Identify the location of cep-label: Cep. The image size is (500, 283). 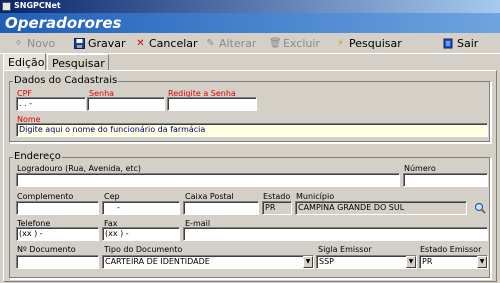
(112, 196).